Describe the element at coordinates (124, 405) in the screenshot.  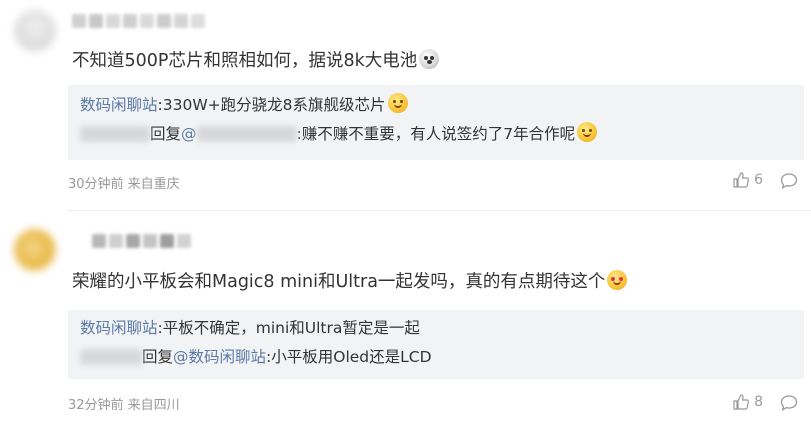
I see `comment-meta: 32分钟前 来自四川` at that location.